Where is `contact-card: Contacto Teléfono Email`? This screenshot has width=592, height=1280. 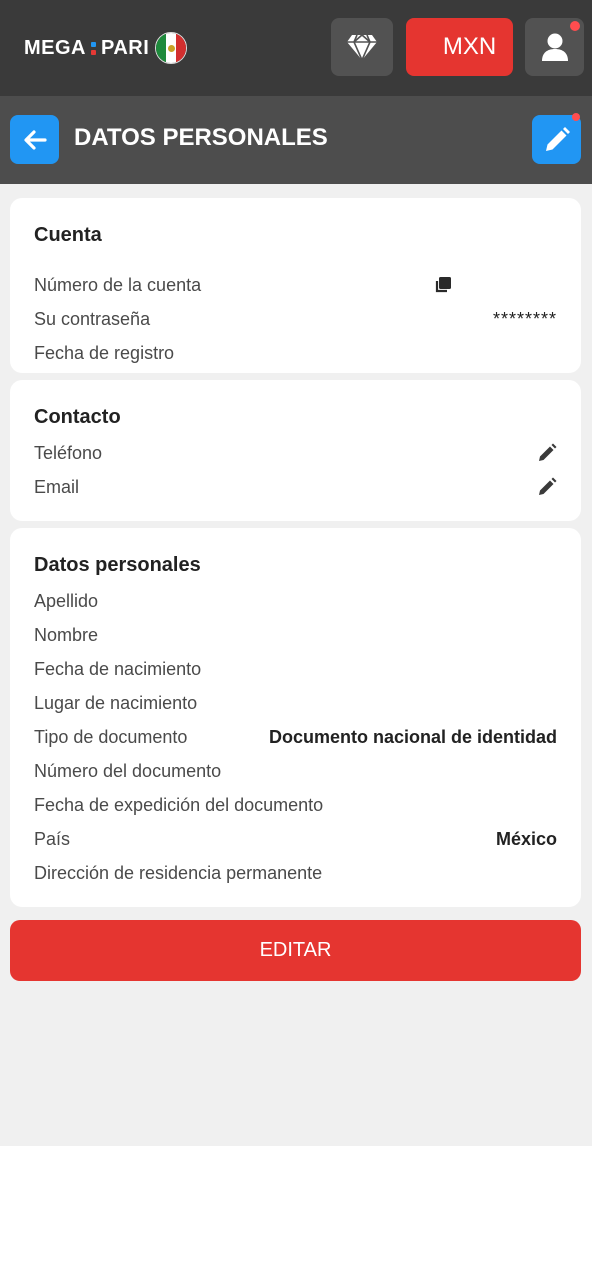
contact-card: Contacto Teléfono Email is located at coordinates (295, 450).